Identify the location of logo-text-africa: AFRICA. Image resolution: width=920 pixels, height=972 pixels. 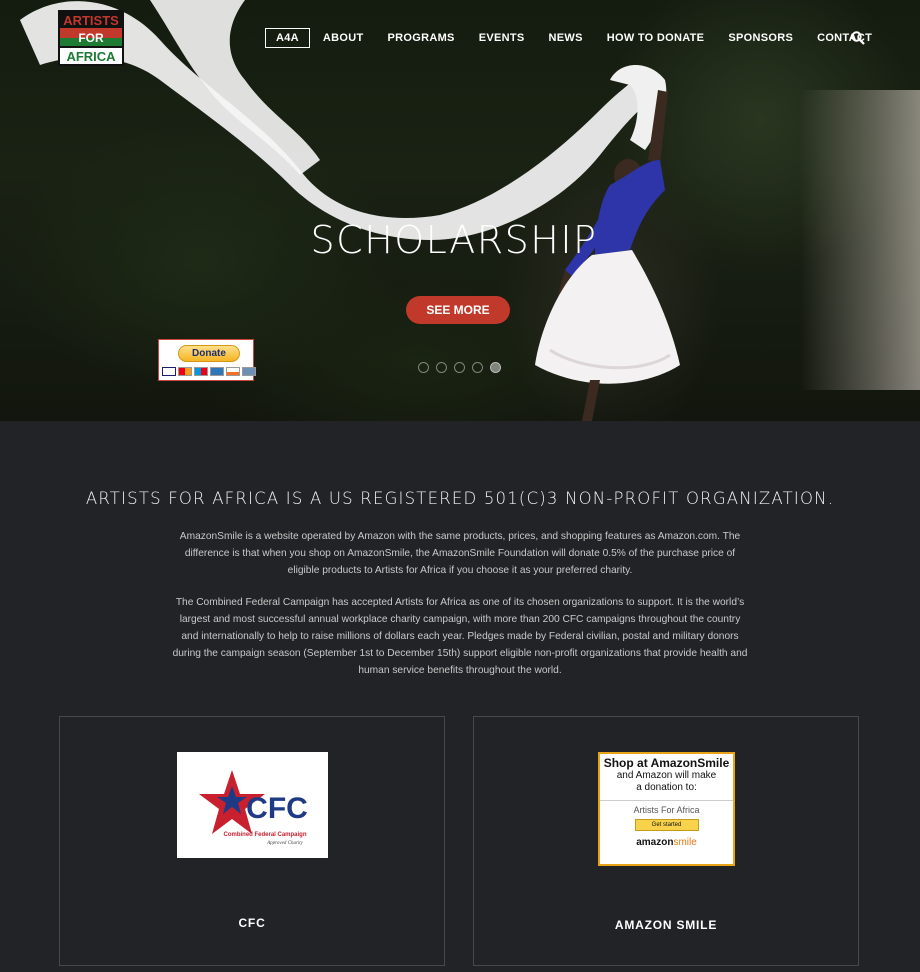
(91, 56).